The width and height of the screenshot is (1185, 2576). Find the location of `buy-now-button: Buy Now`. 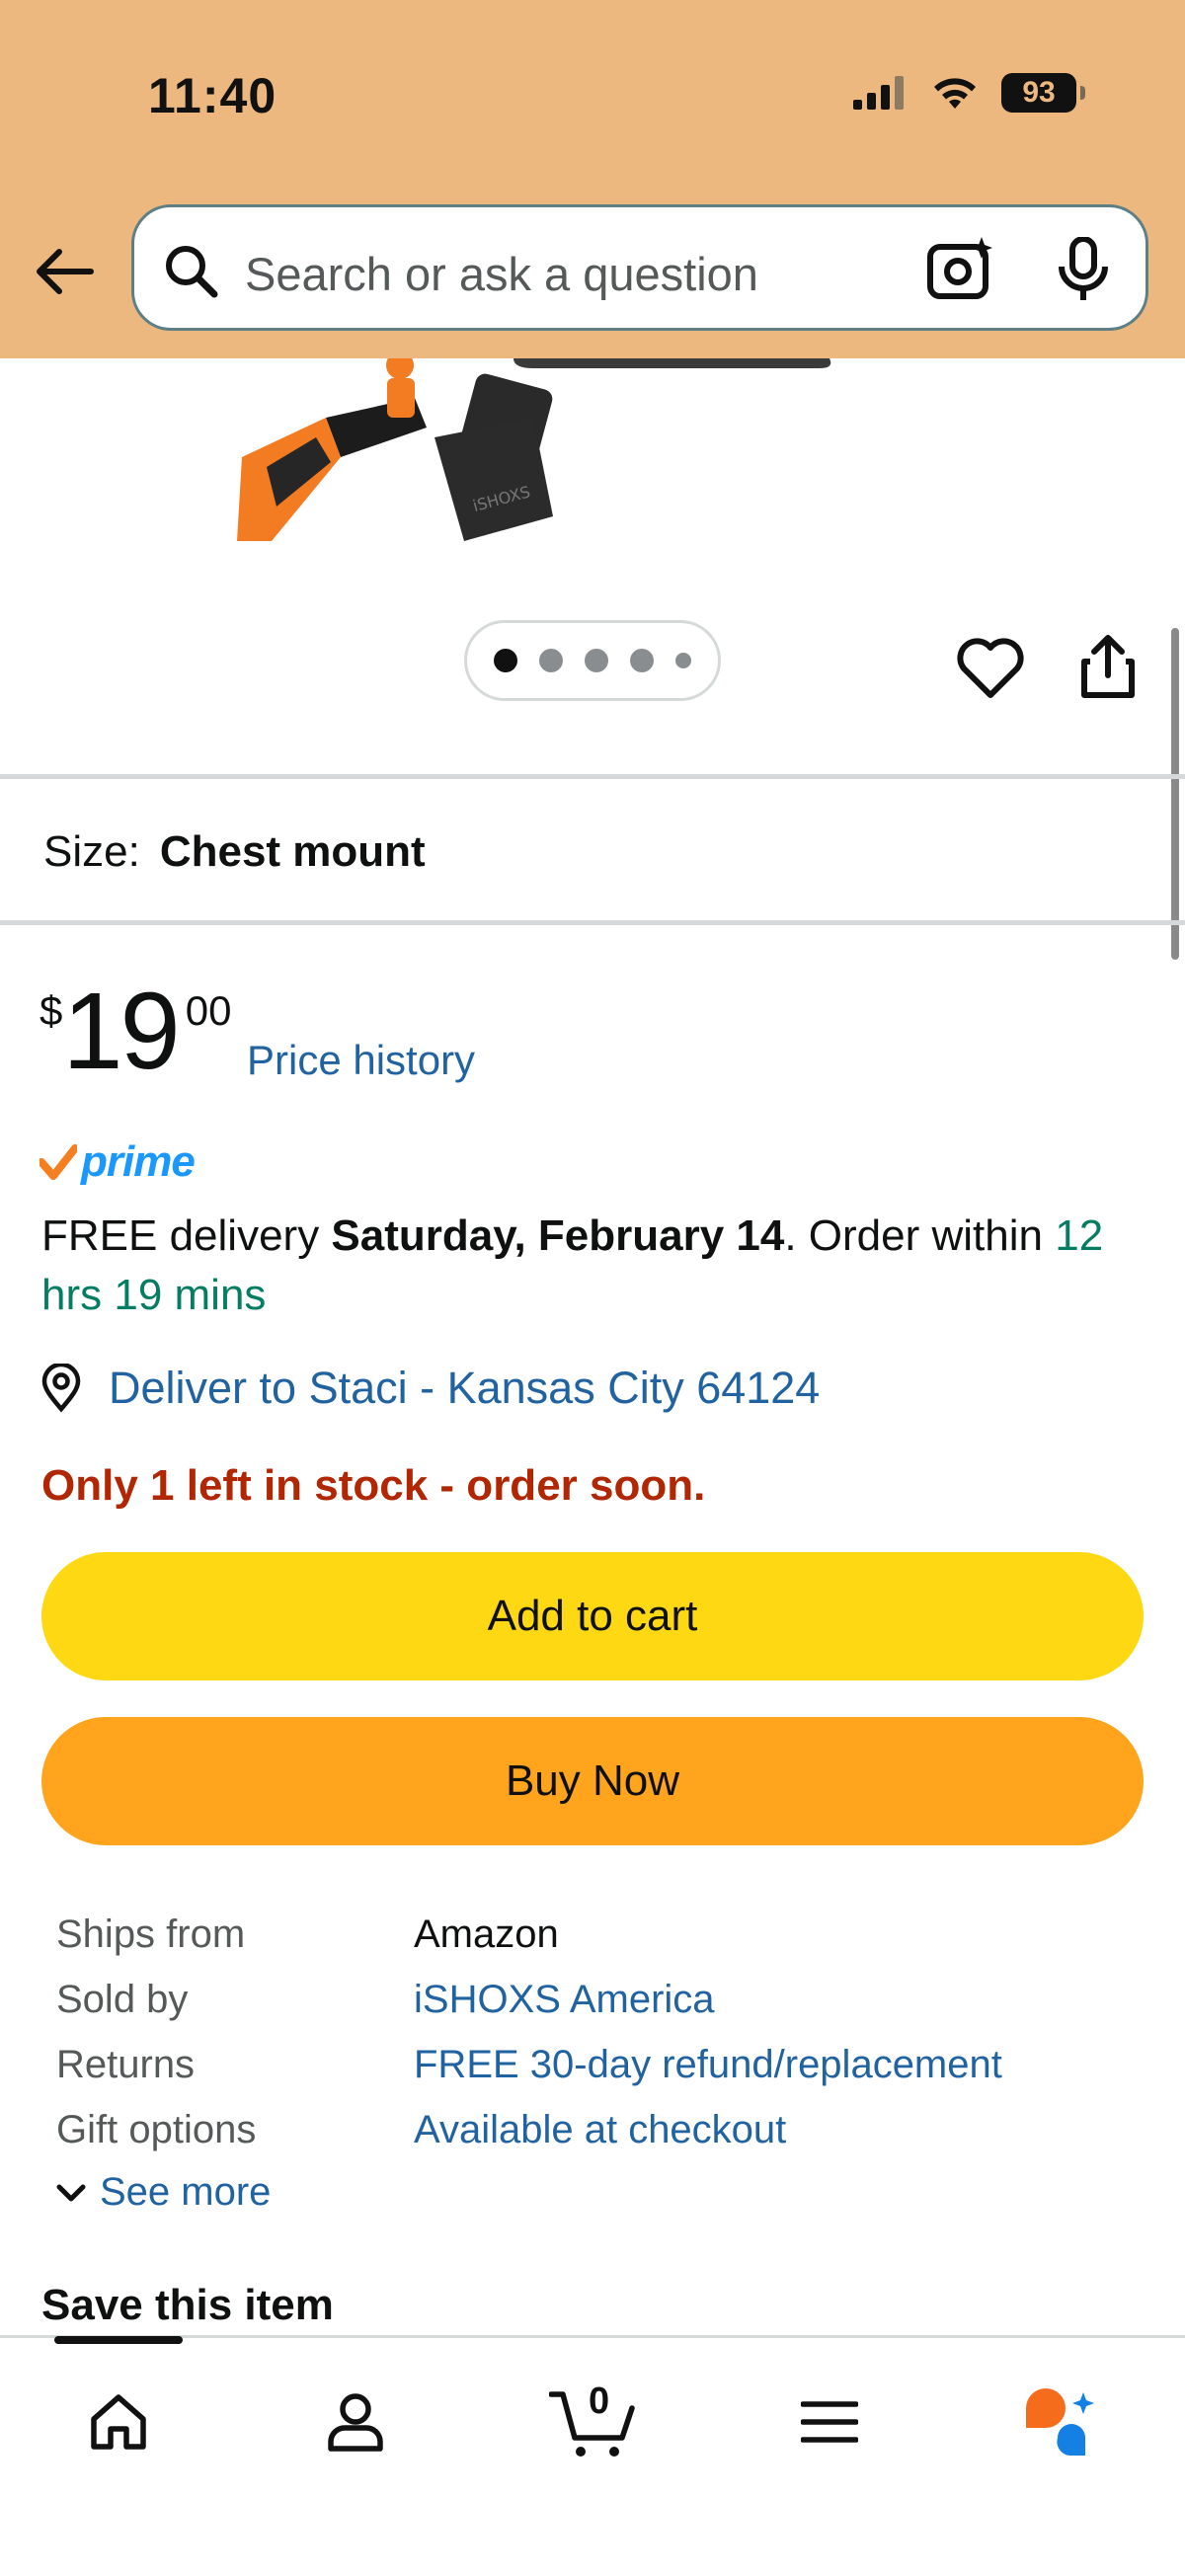

buy-now-button: Buy Now is located at coordinates (592, 1781).